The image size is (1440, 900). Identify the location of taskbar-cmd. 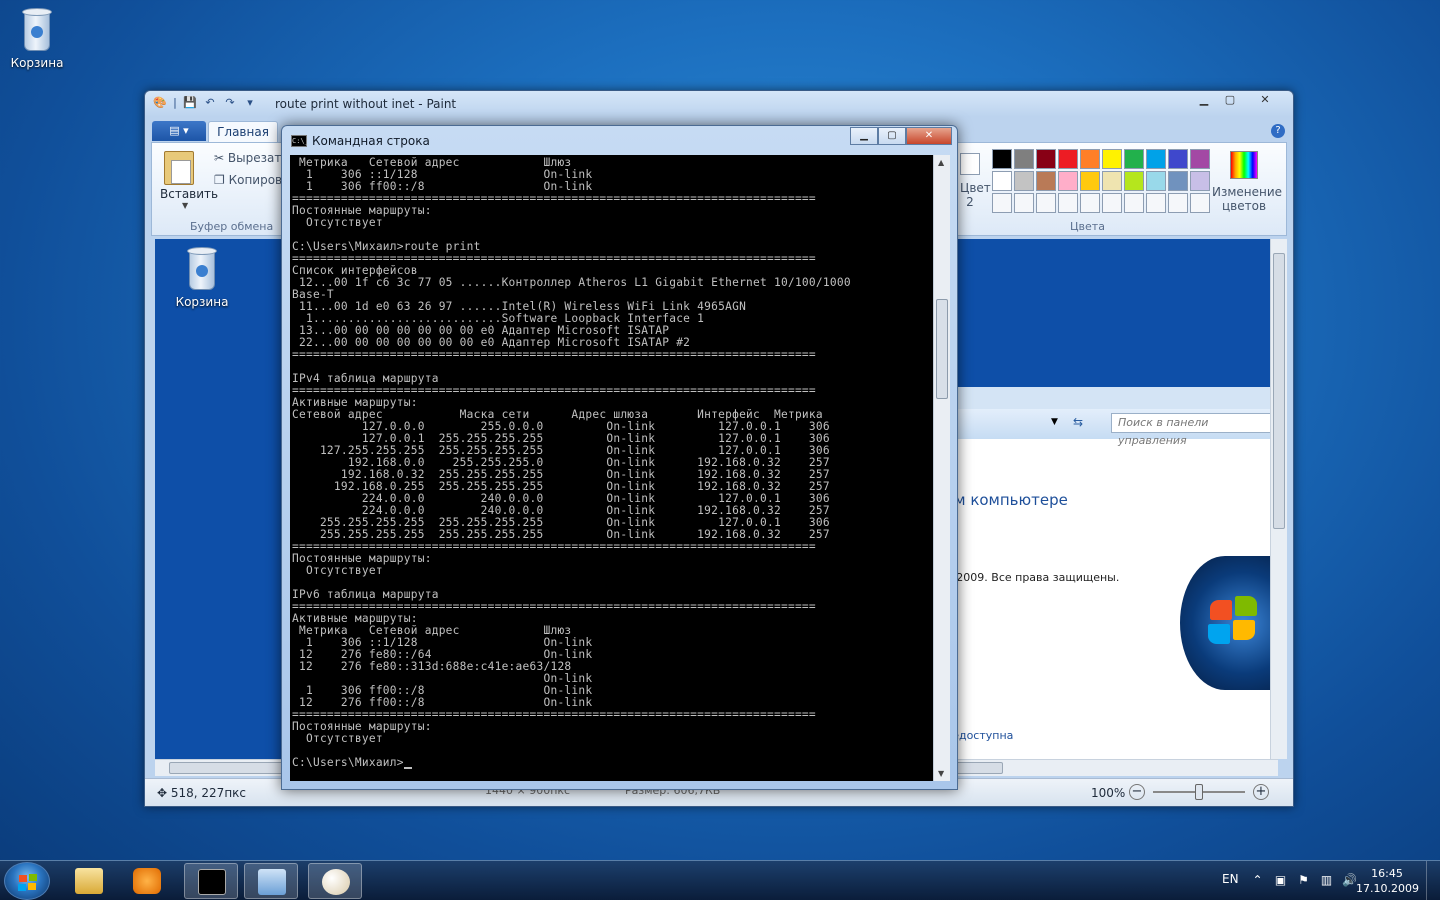
(211, 881).